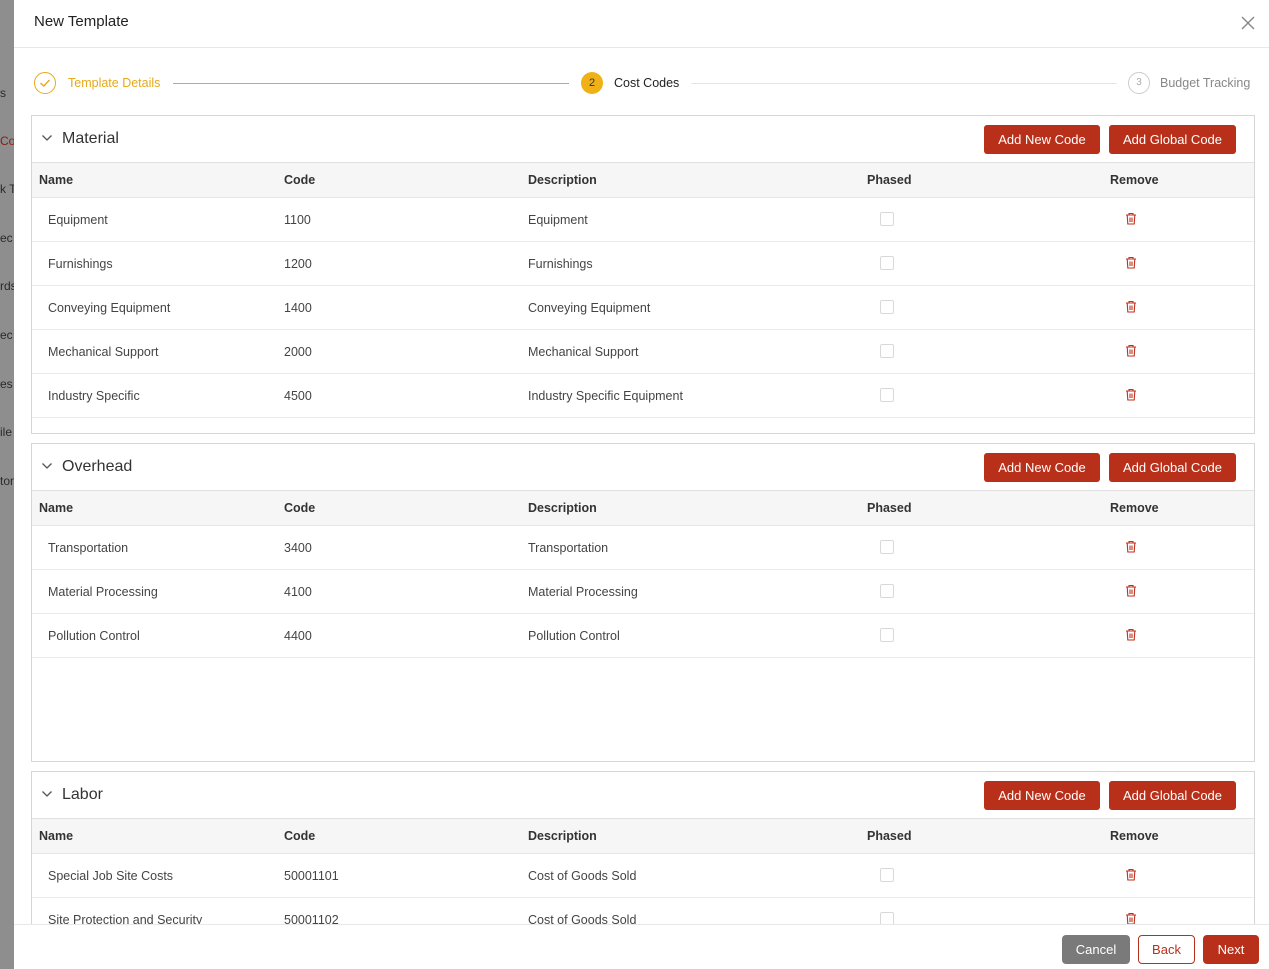 Image resolution: width=1269 pixels, height=969 pixels. Describe the element at coordinates (1139, 83) in the screenshot. I see `step-number-3: 3` at that location.